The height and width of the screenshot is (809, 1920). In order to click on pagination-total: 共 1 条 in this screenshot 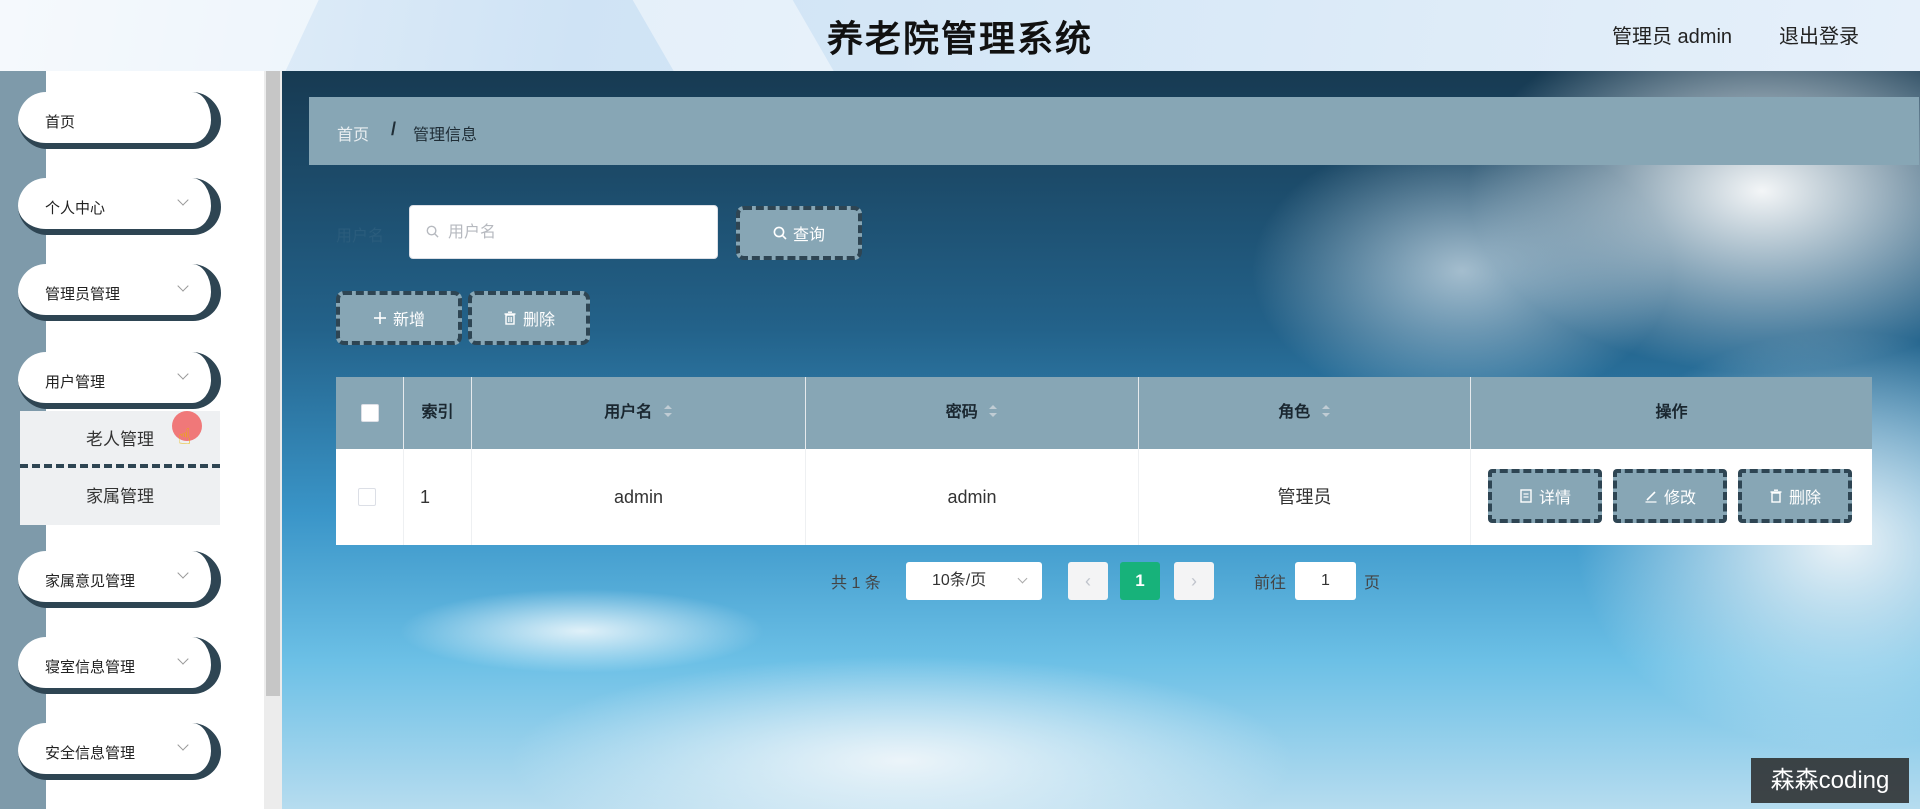, I will do `click(856, 583)`.